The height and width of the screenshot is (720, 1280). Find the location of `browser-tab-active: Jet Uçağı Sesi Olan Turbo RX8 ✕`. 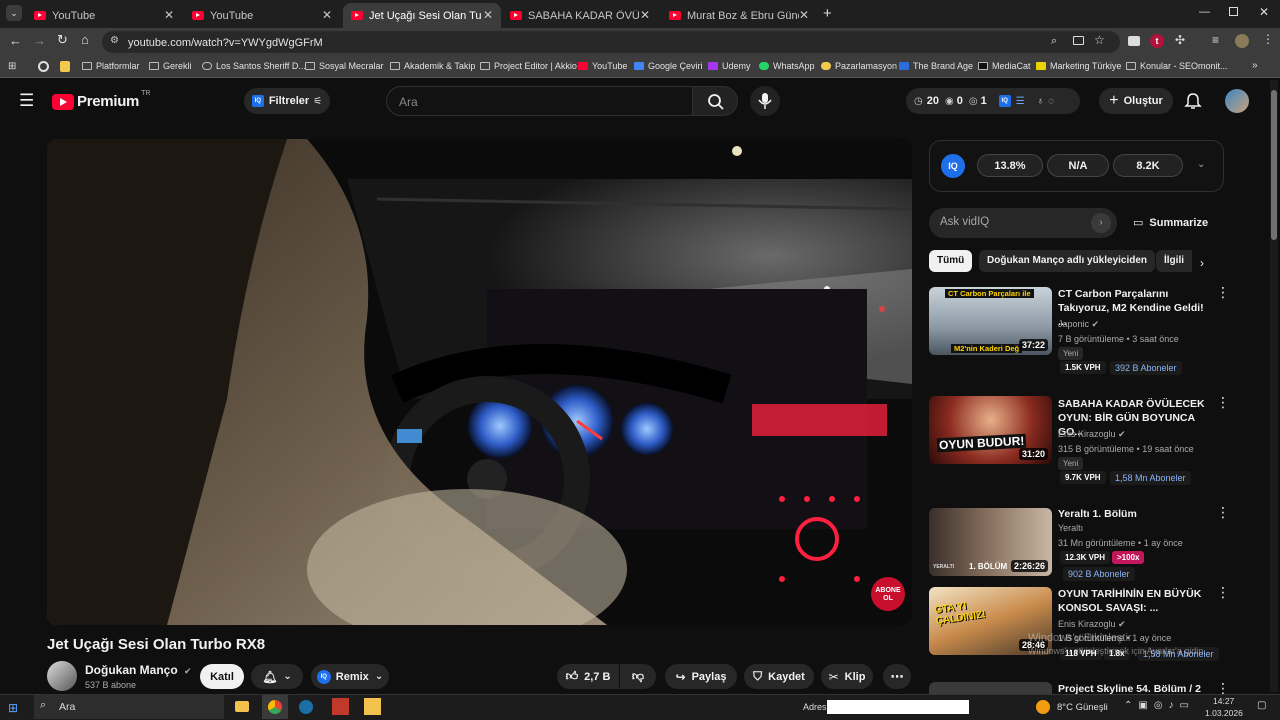

browser-tab-active: Jet Uçağı Sesi Olan Turbo RX8 ✕ is located at coordinates (422, 15).